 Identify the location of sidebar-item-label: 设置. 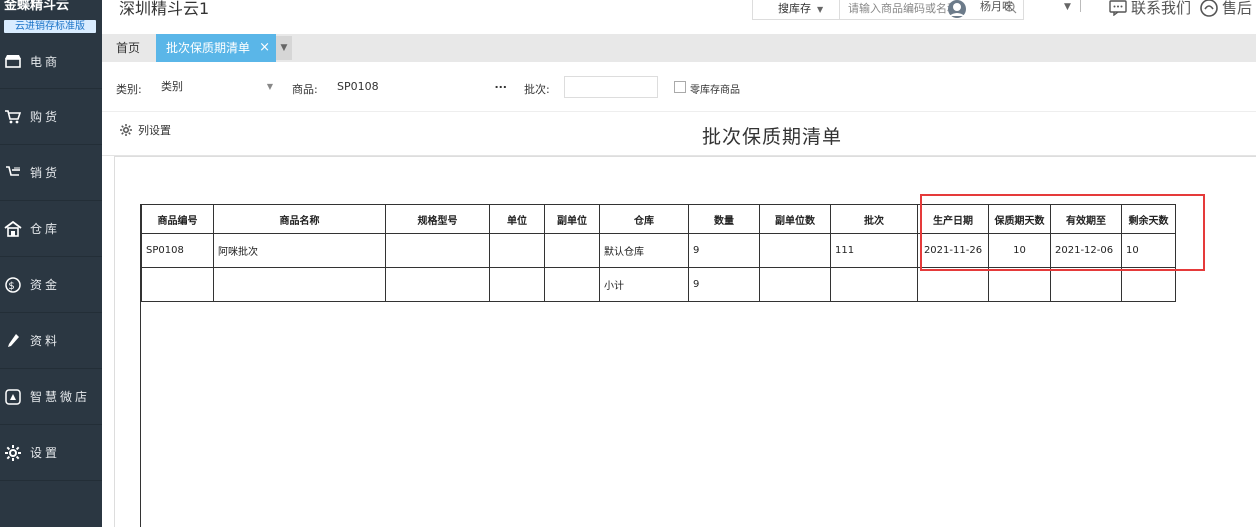
(45, 453).